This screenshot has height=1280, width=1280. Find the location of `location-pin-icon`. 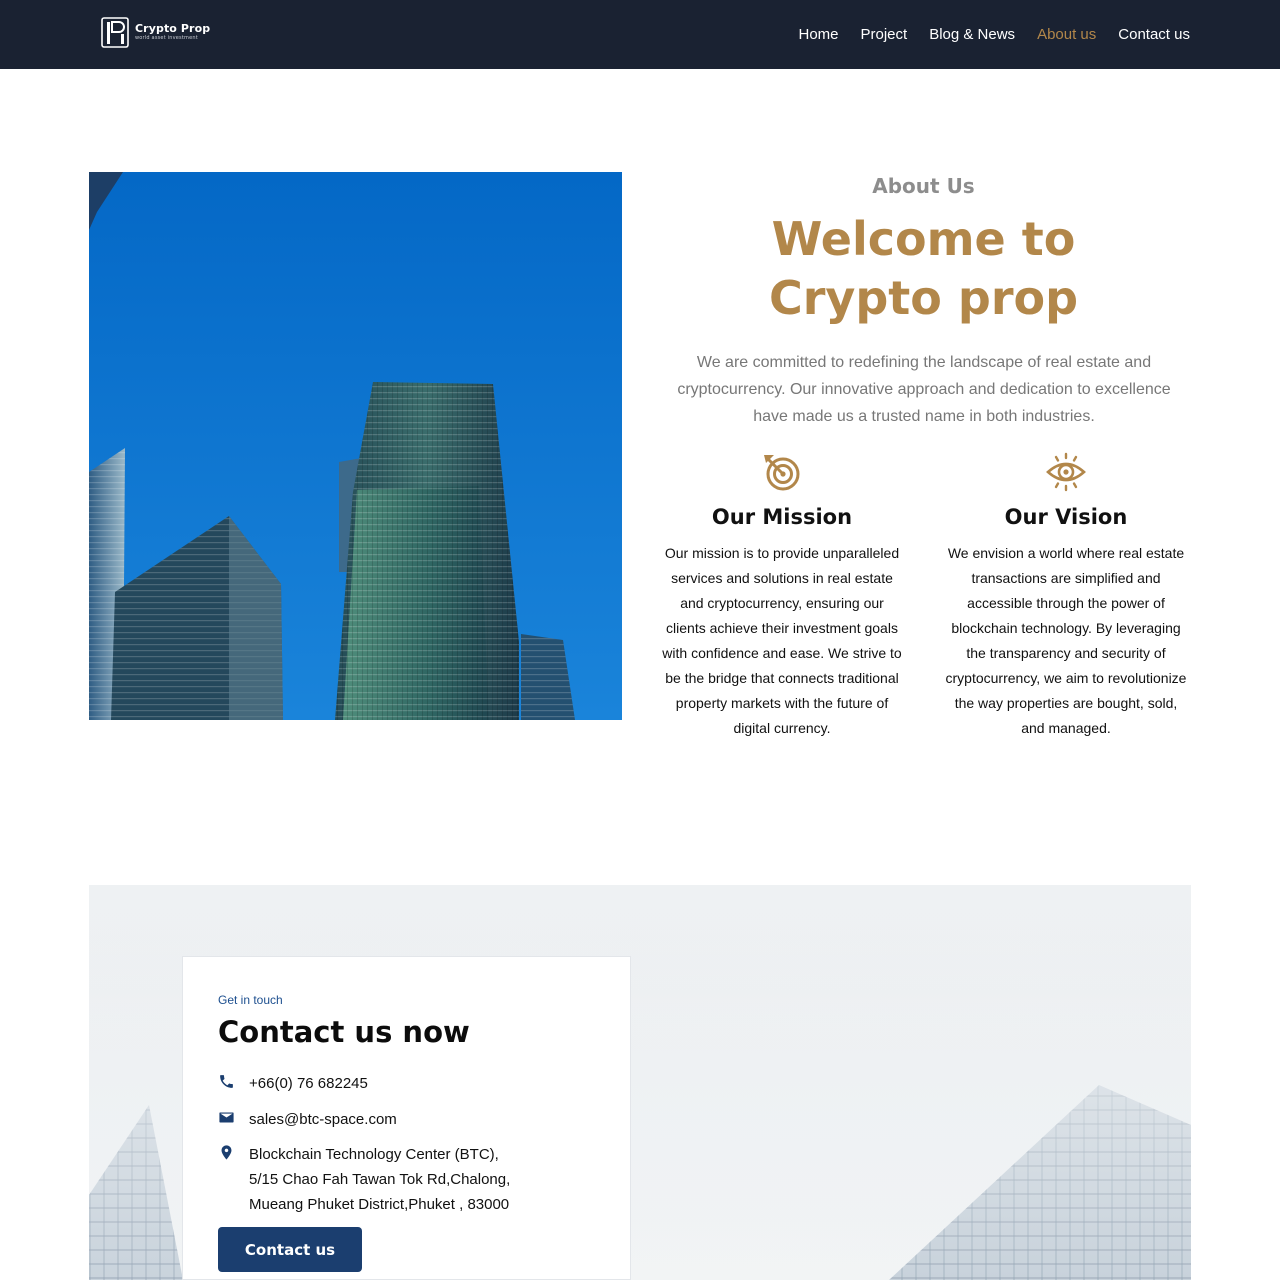

location-pin-icon is located at coordinates (226, 1152).